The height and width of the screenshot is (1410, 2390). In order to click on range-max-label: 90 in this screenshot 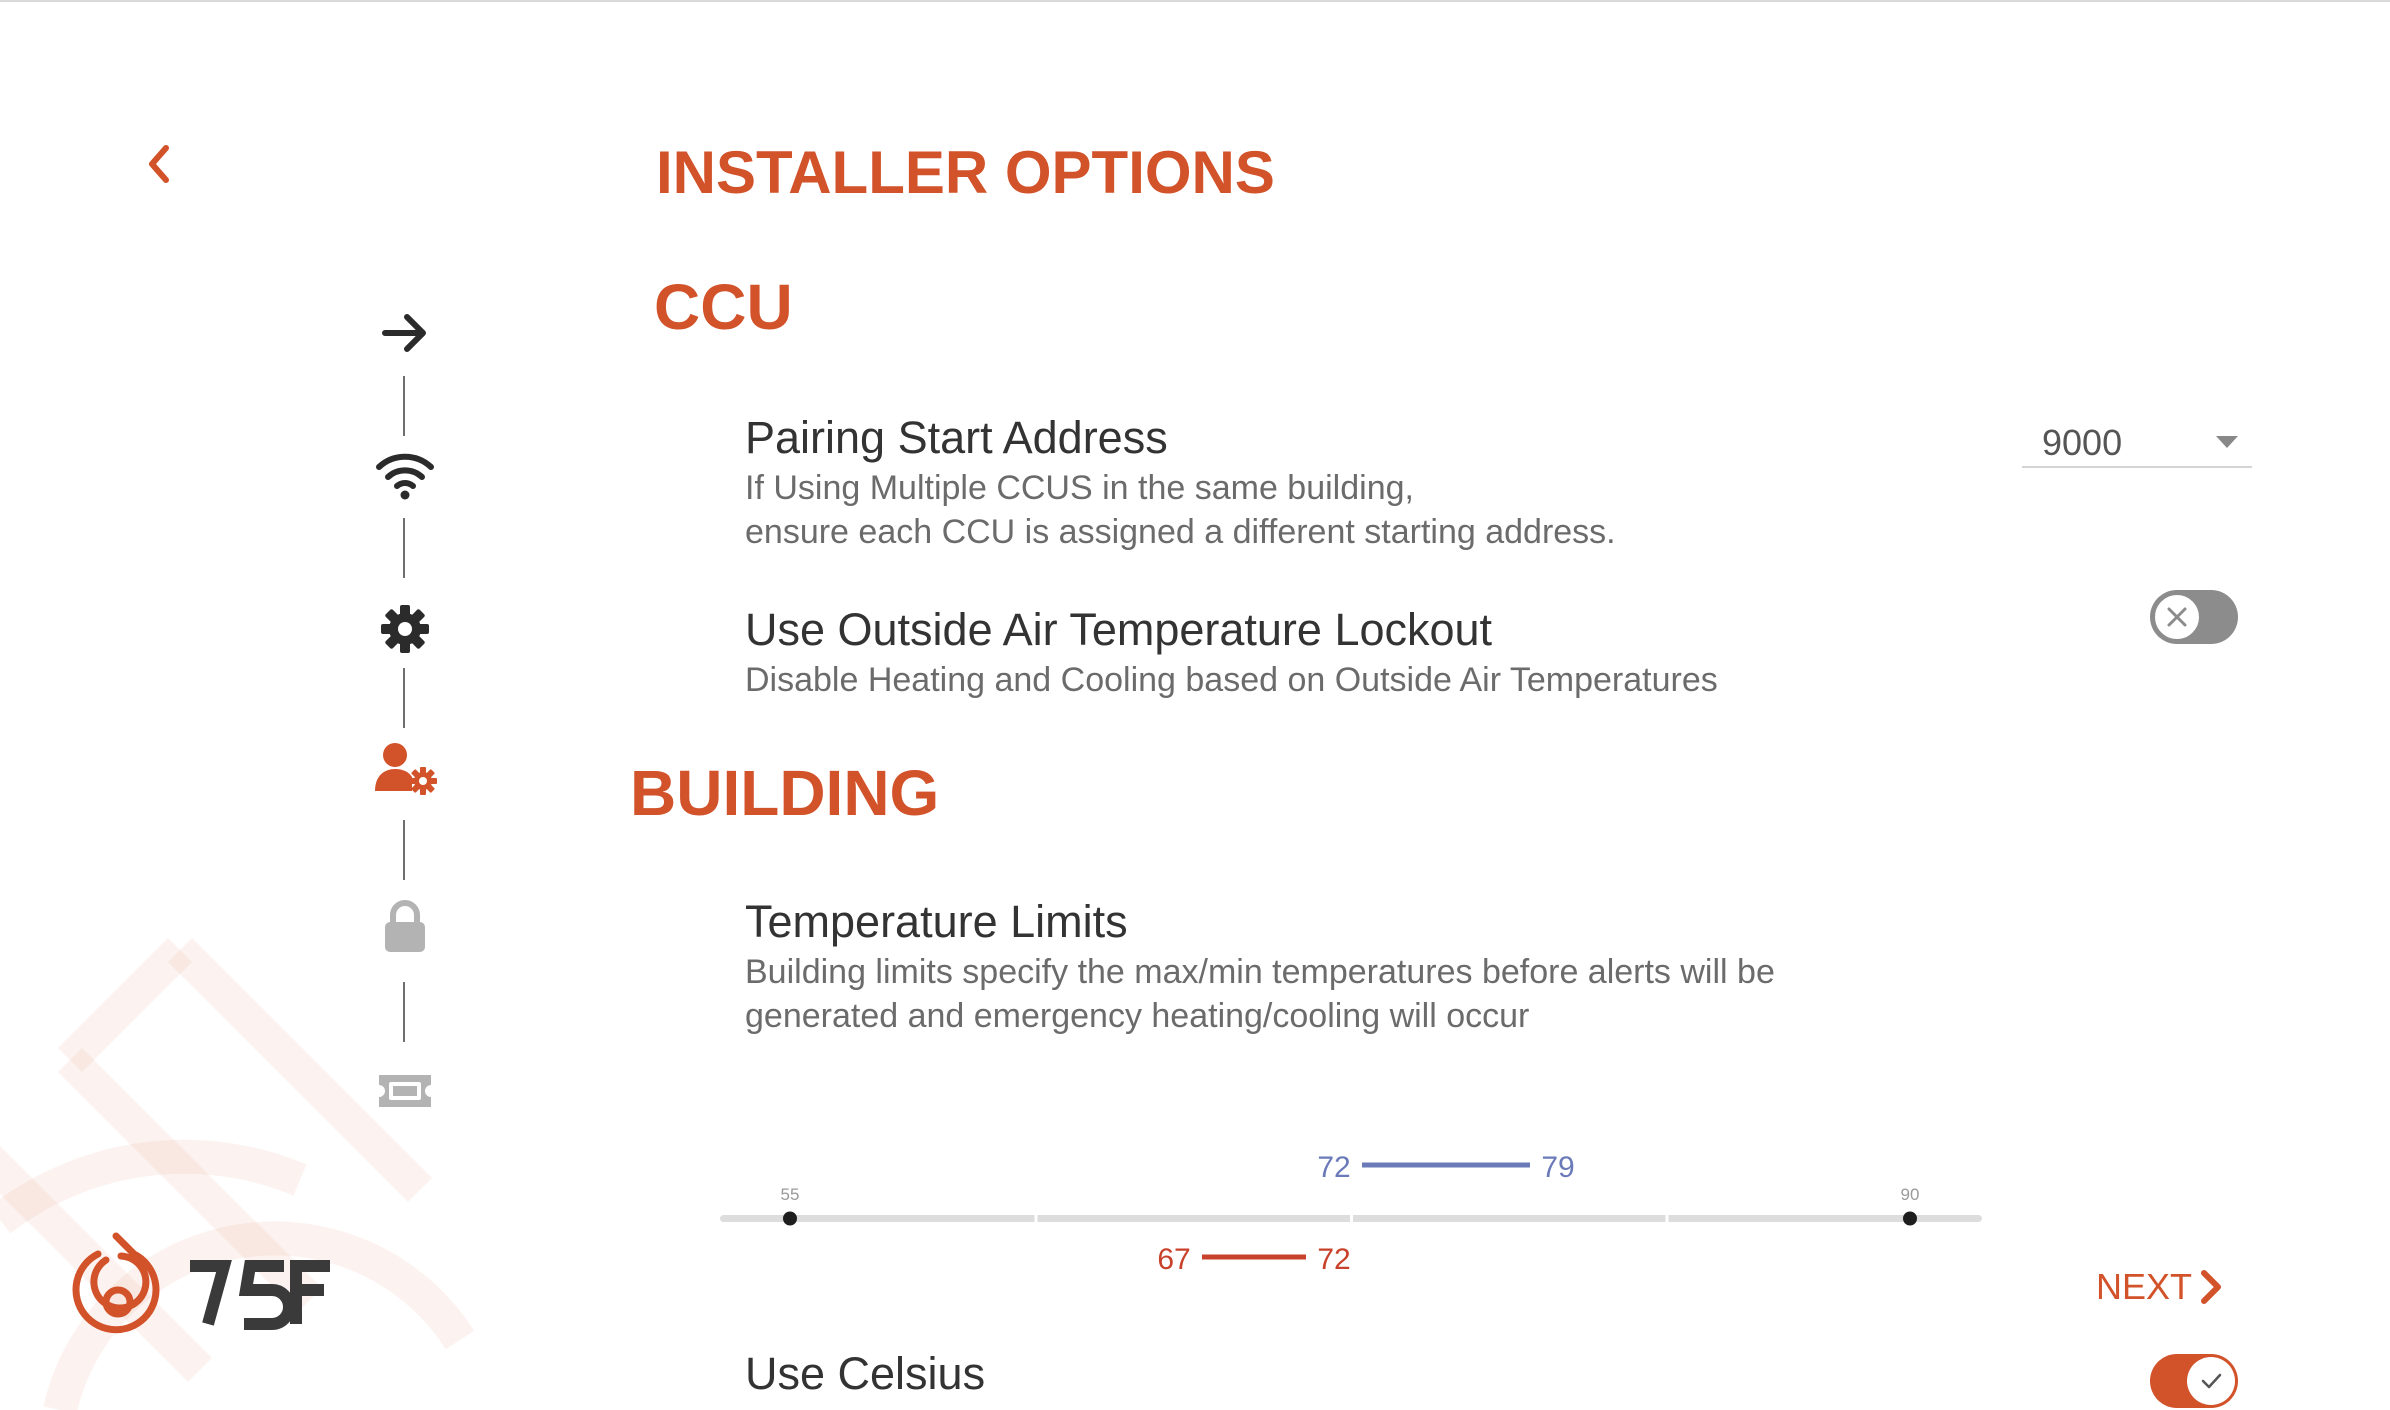, I will do `click(1910, 1194)`.